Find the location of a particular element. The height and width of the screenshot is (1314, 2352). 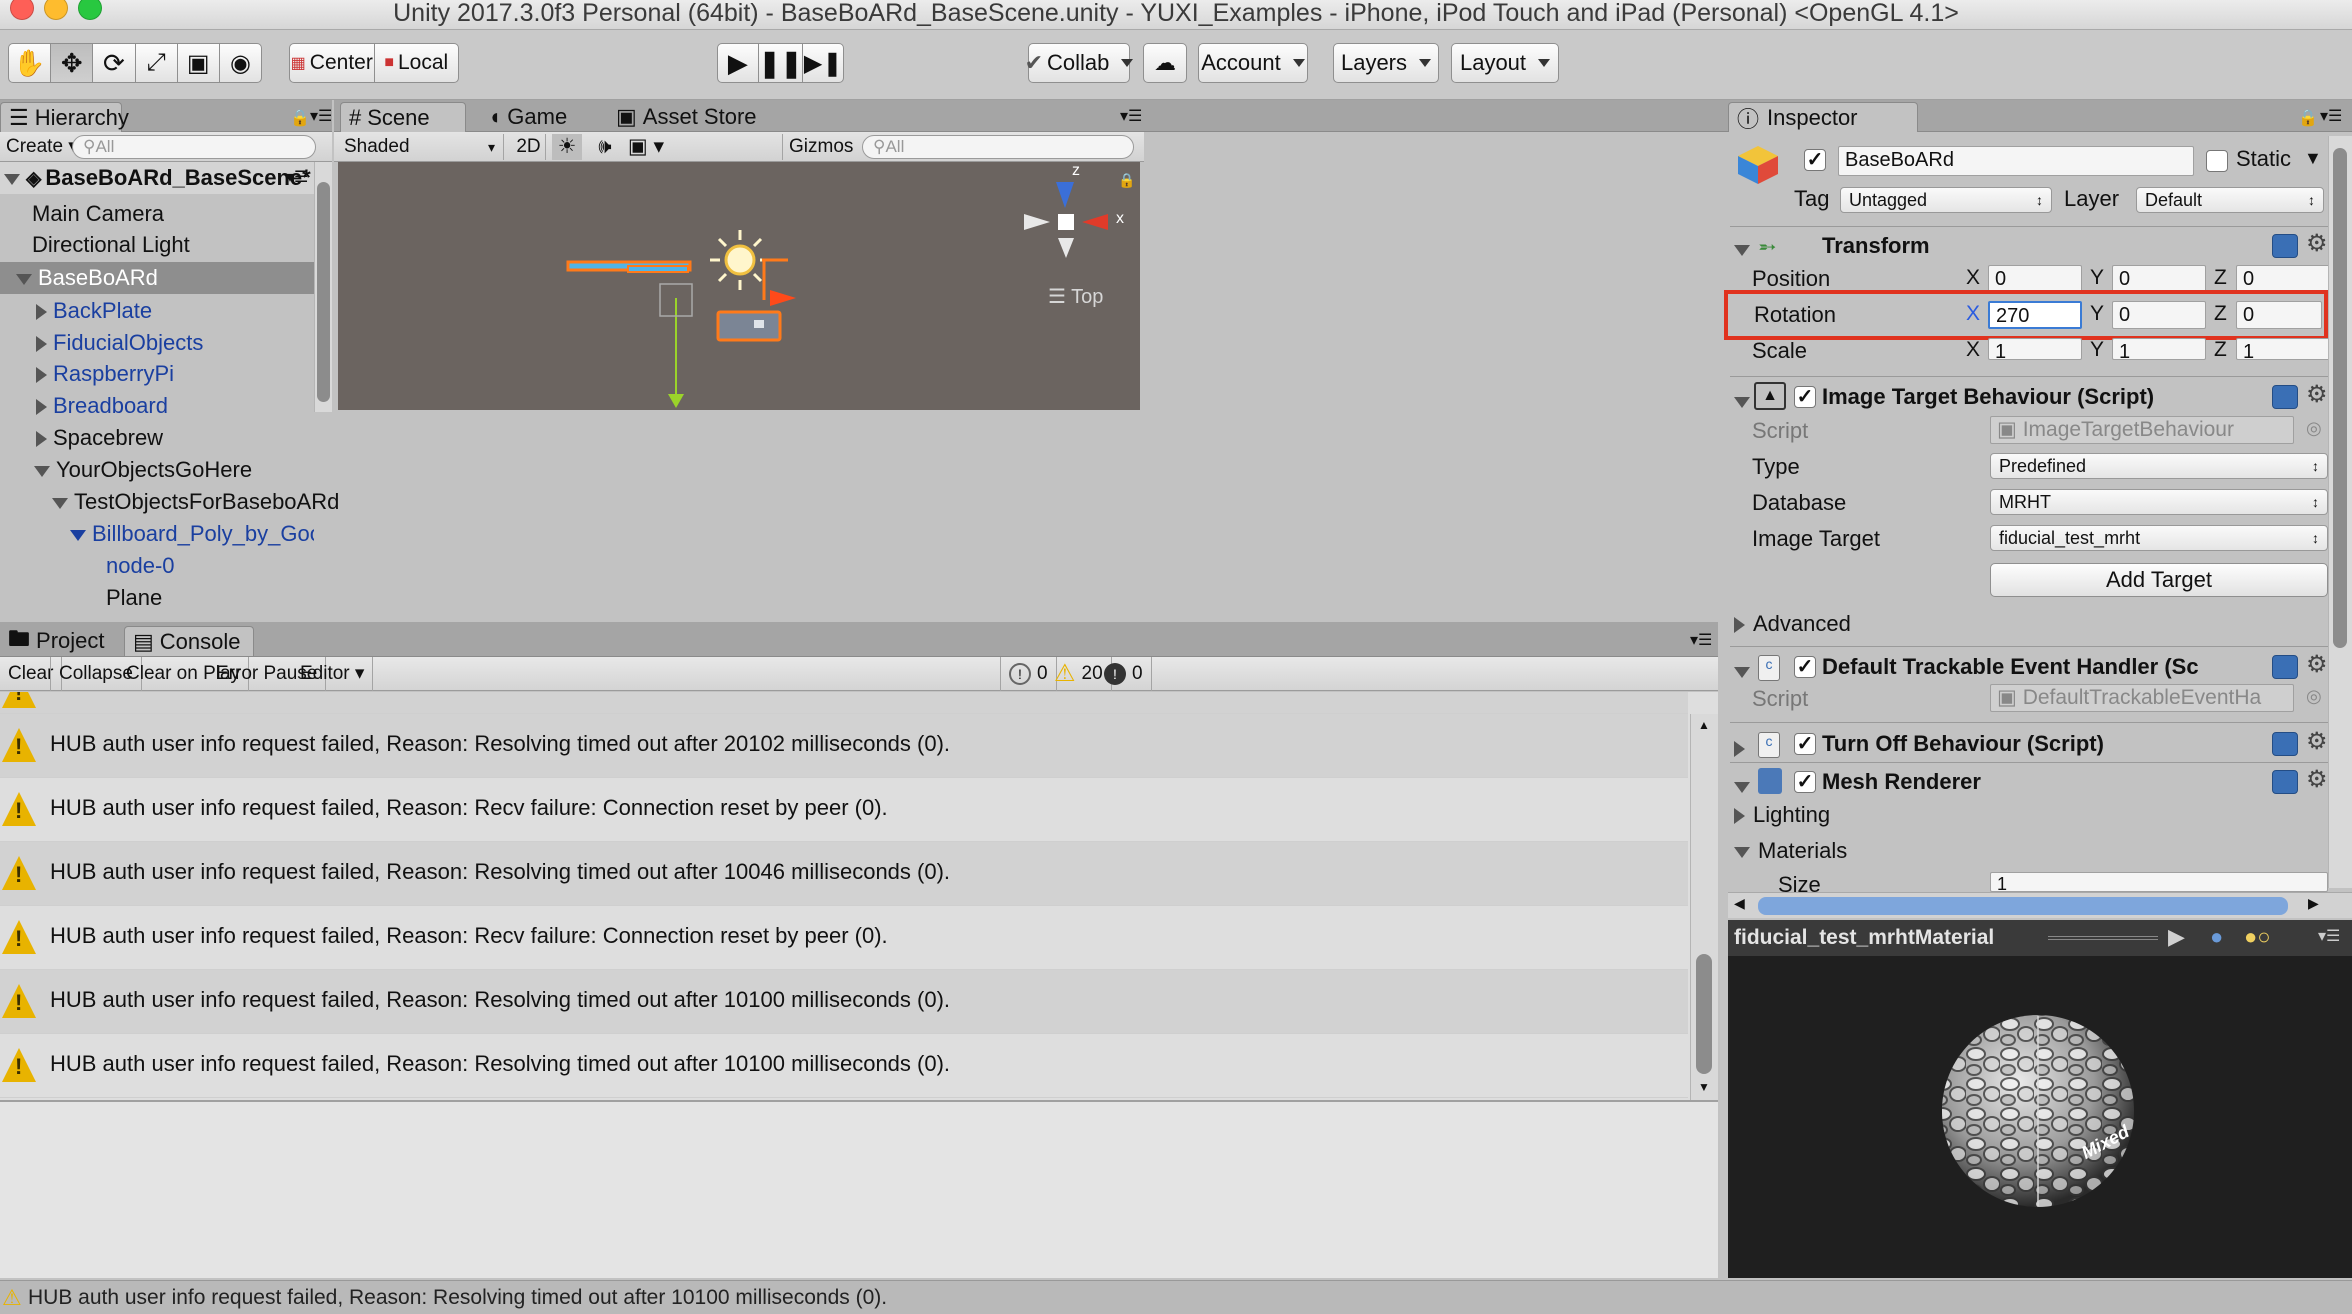

add-target-button: Add Target is located at coordinates (2159, 580).